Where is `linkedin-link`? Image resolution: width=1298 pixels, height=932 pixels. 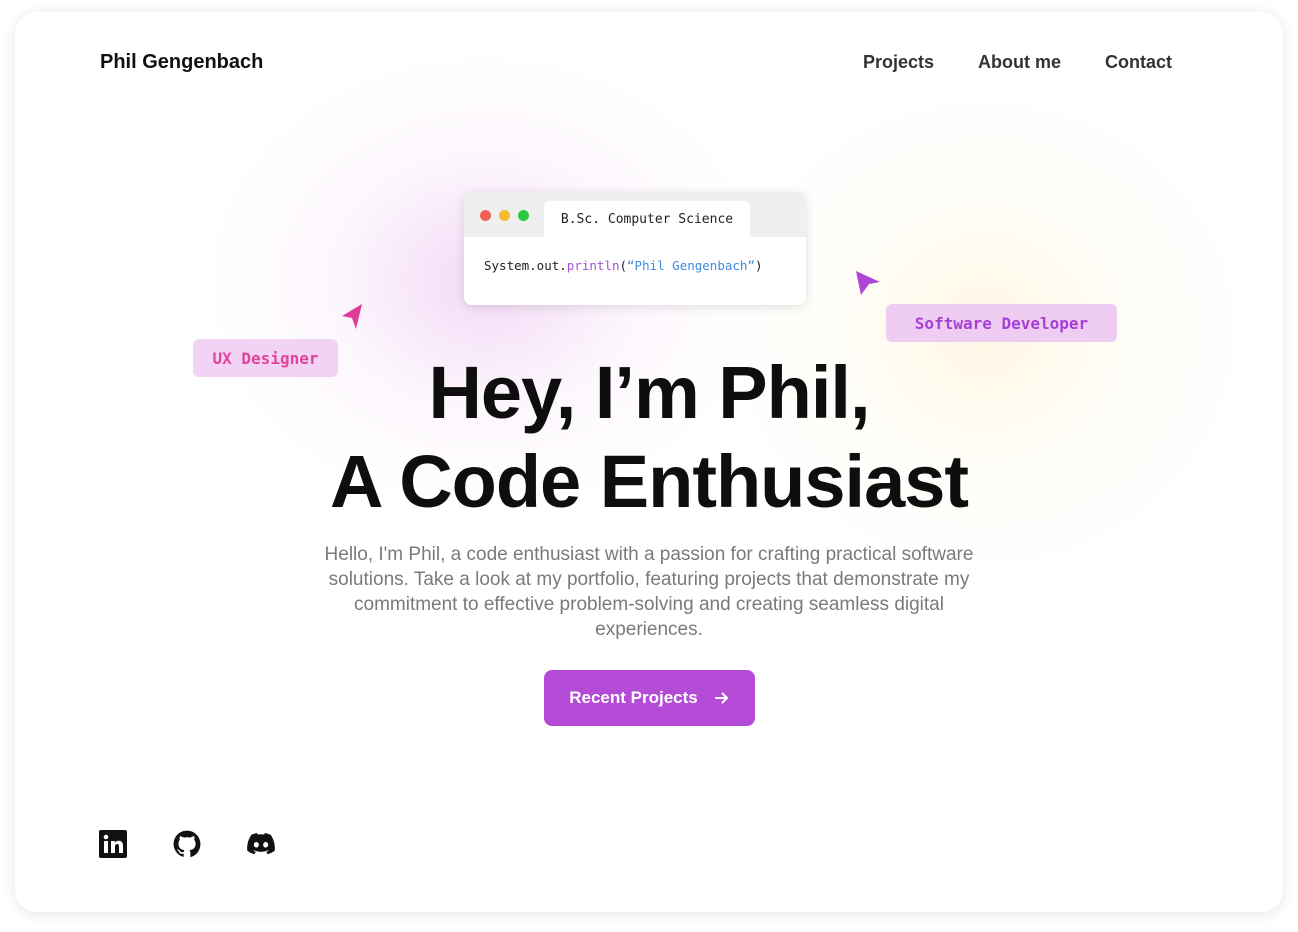
linkedin-link is located at coordinates (113, 844).